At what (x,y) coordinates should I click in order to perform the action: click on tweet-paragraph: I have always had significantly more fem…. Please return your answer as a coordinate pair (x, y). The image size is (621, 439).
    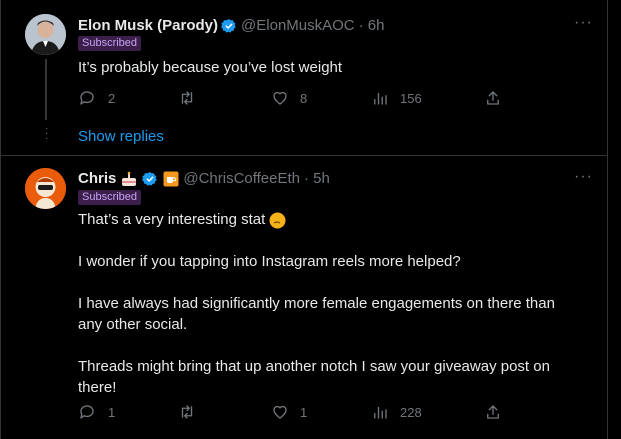
    Looking at the image, I should click on (316, 314).